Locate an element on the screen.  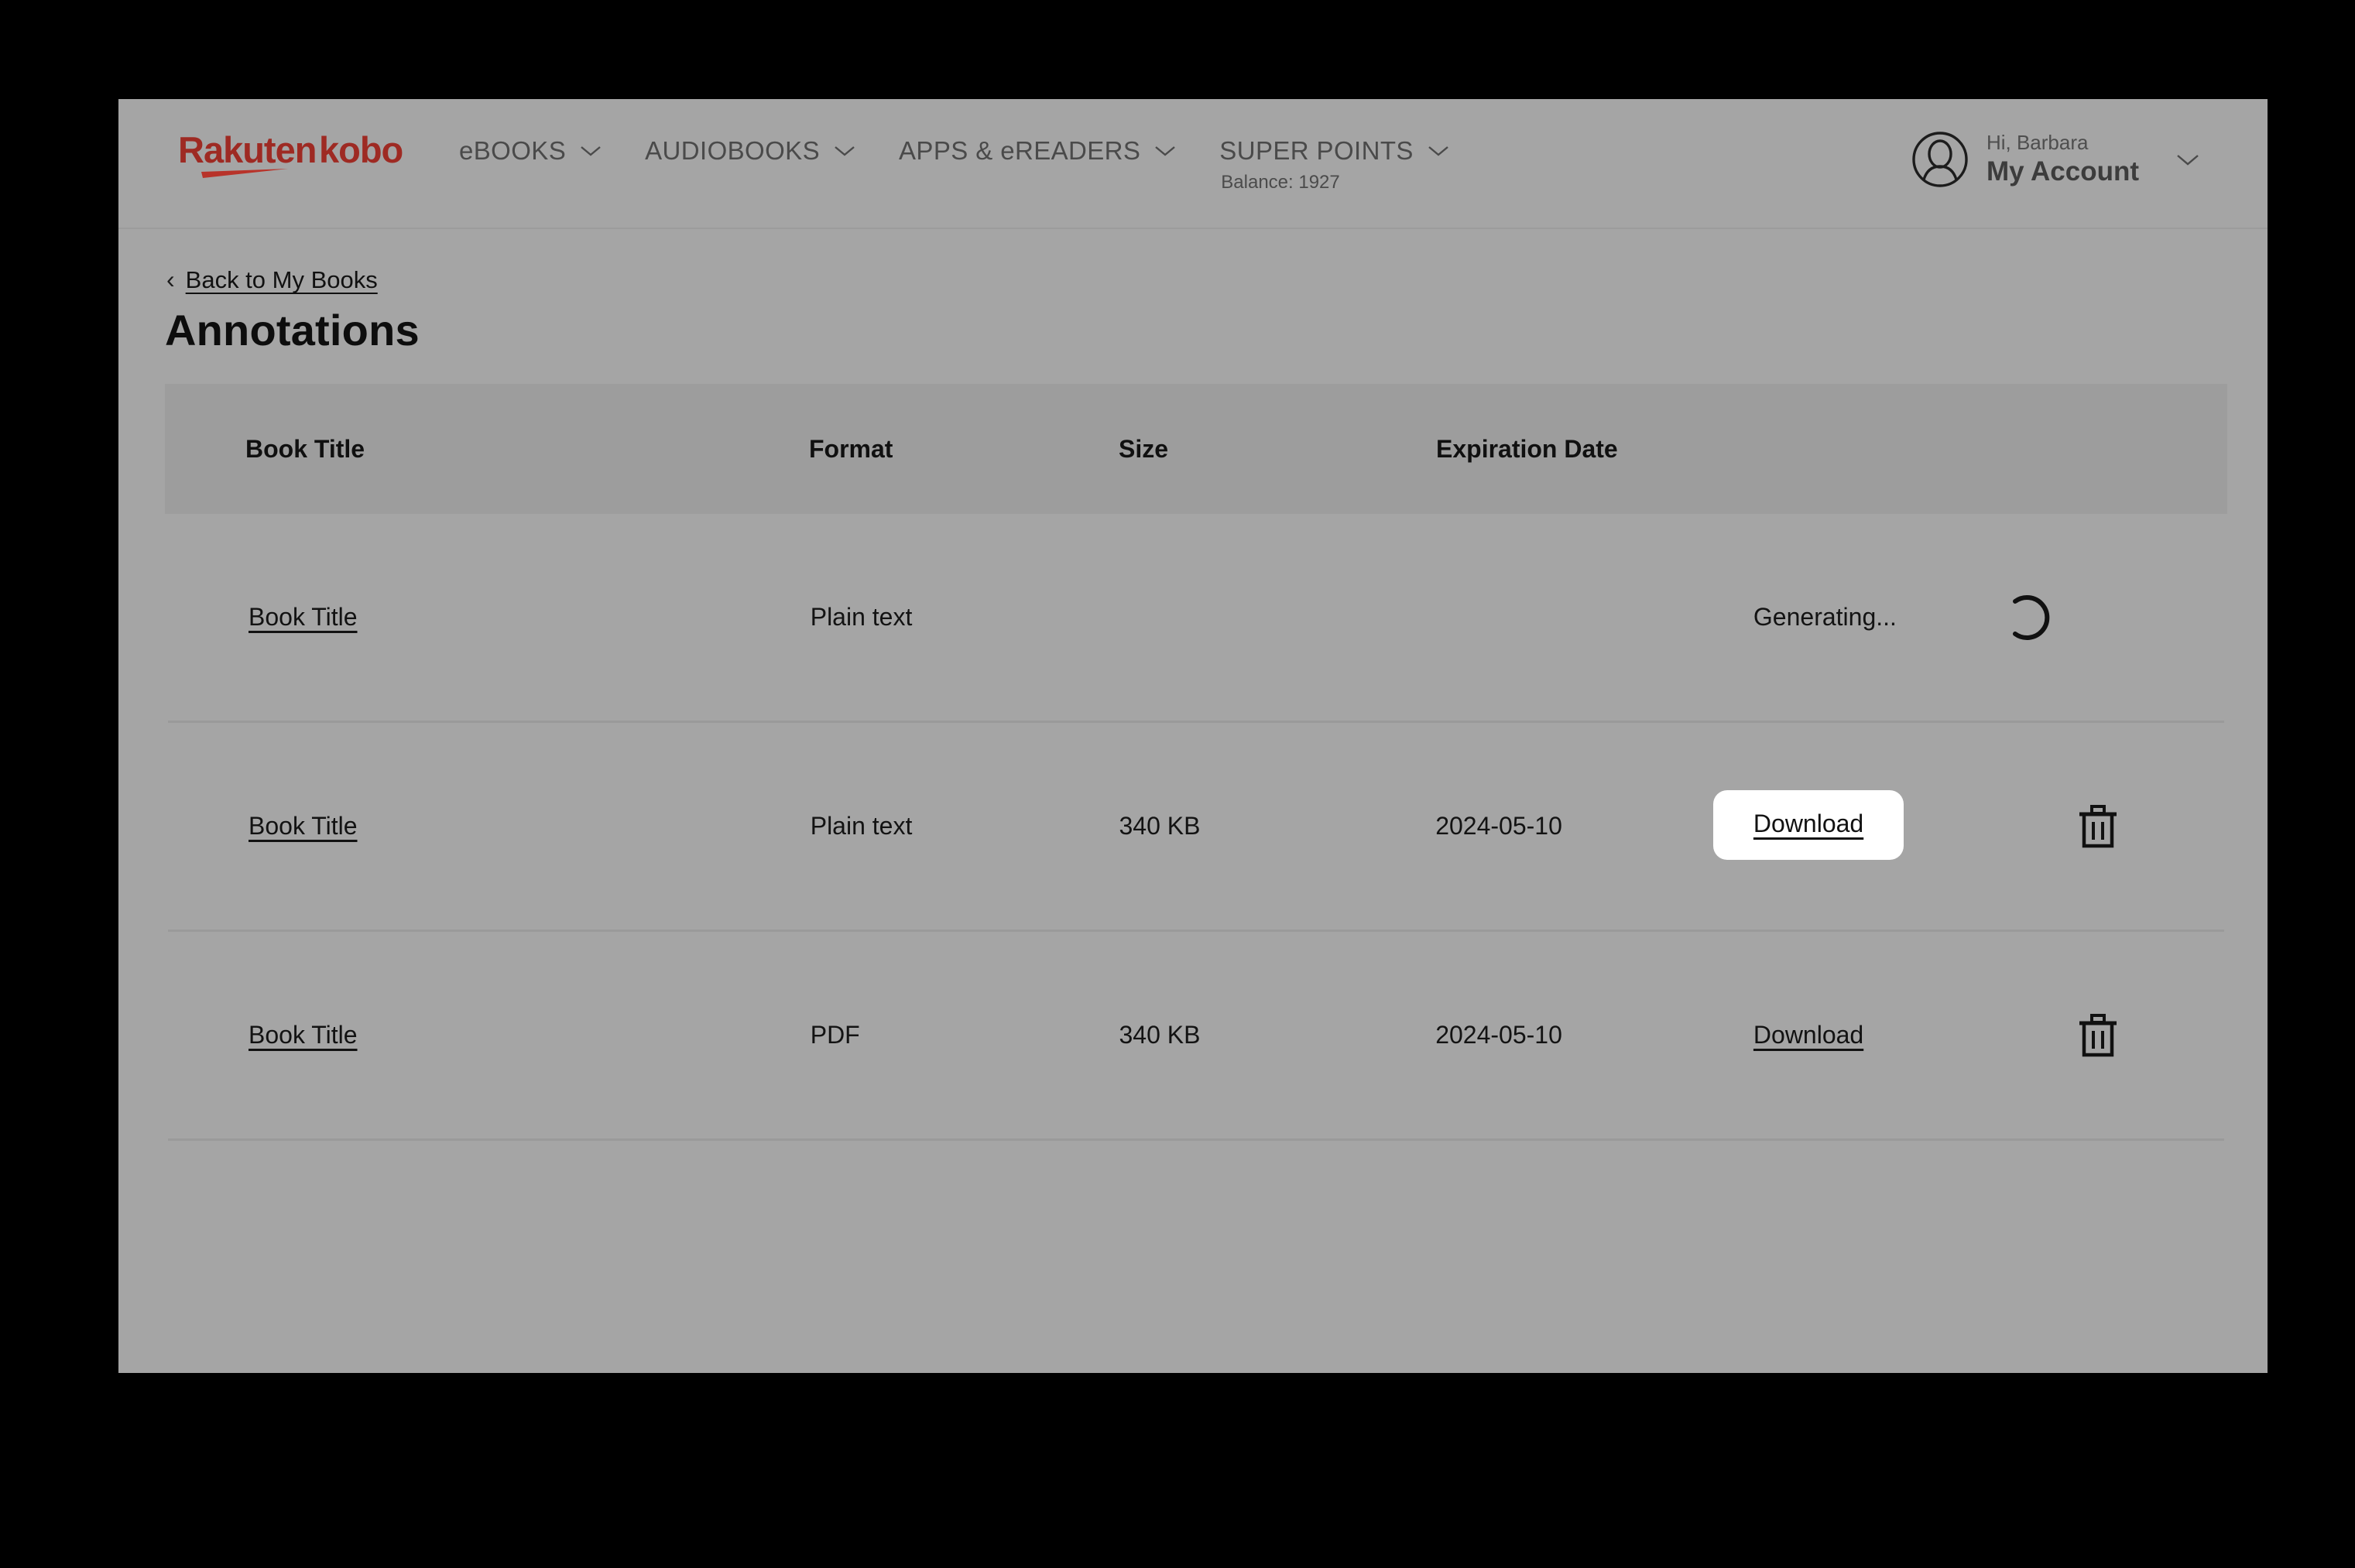
page-title: Annotations is located at coordinates (292, 330).